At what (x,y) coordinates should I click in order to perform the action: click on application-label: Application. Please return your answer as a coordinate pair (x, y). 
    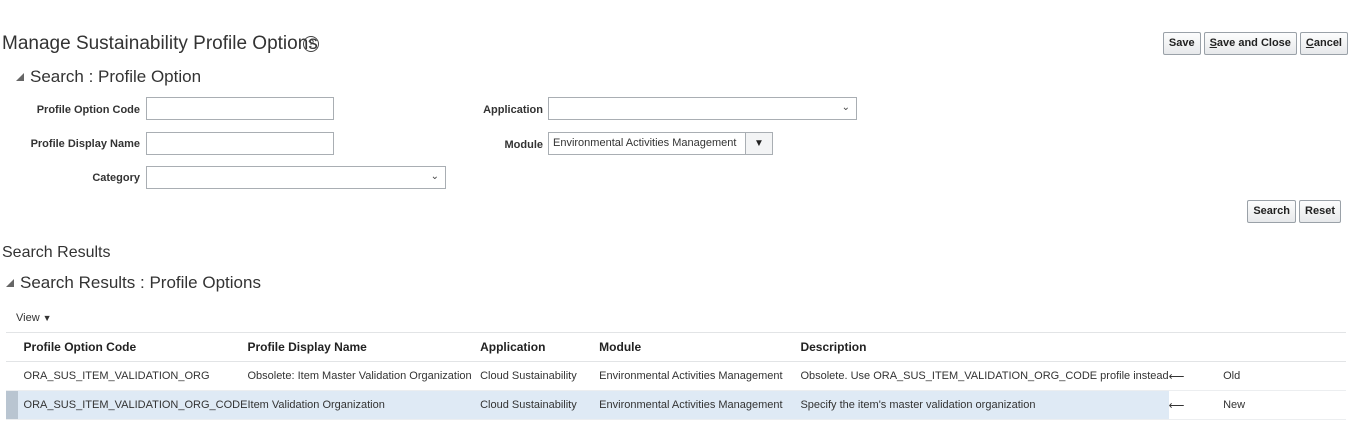
    Looking at the image, I should click on (513, 110).